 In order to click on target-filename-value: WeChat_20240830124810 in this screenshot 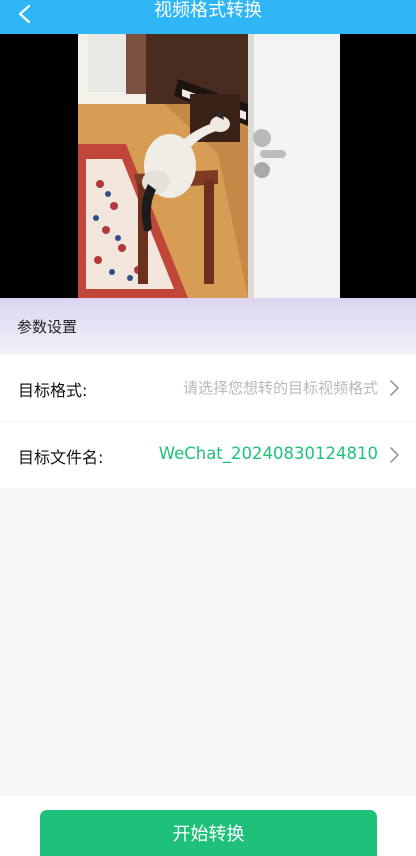, I will do `click(268, 453)`.